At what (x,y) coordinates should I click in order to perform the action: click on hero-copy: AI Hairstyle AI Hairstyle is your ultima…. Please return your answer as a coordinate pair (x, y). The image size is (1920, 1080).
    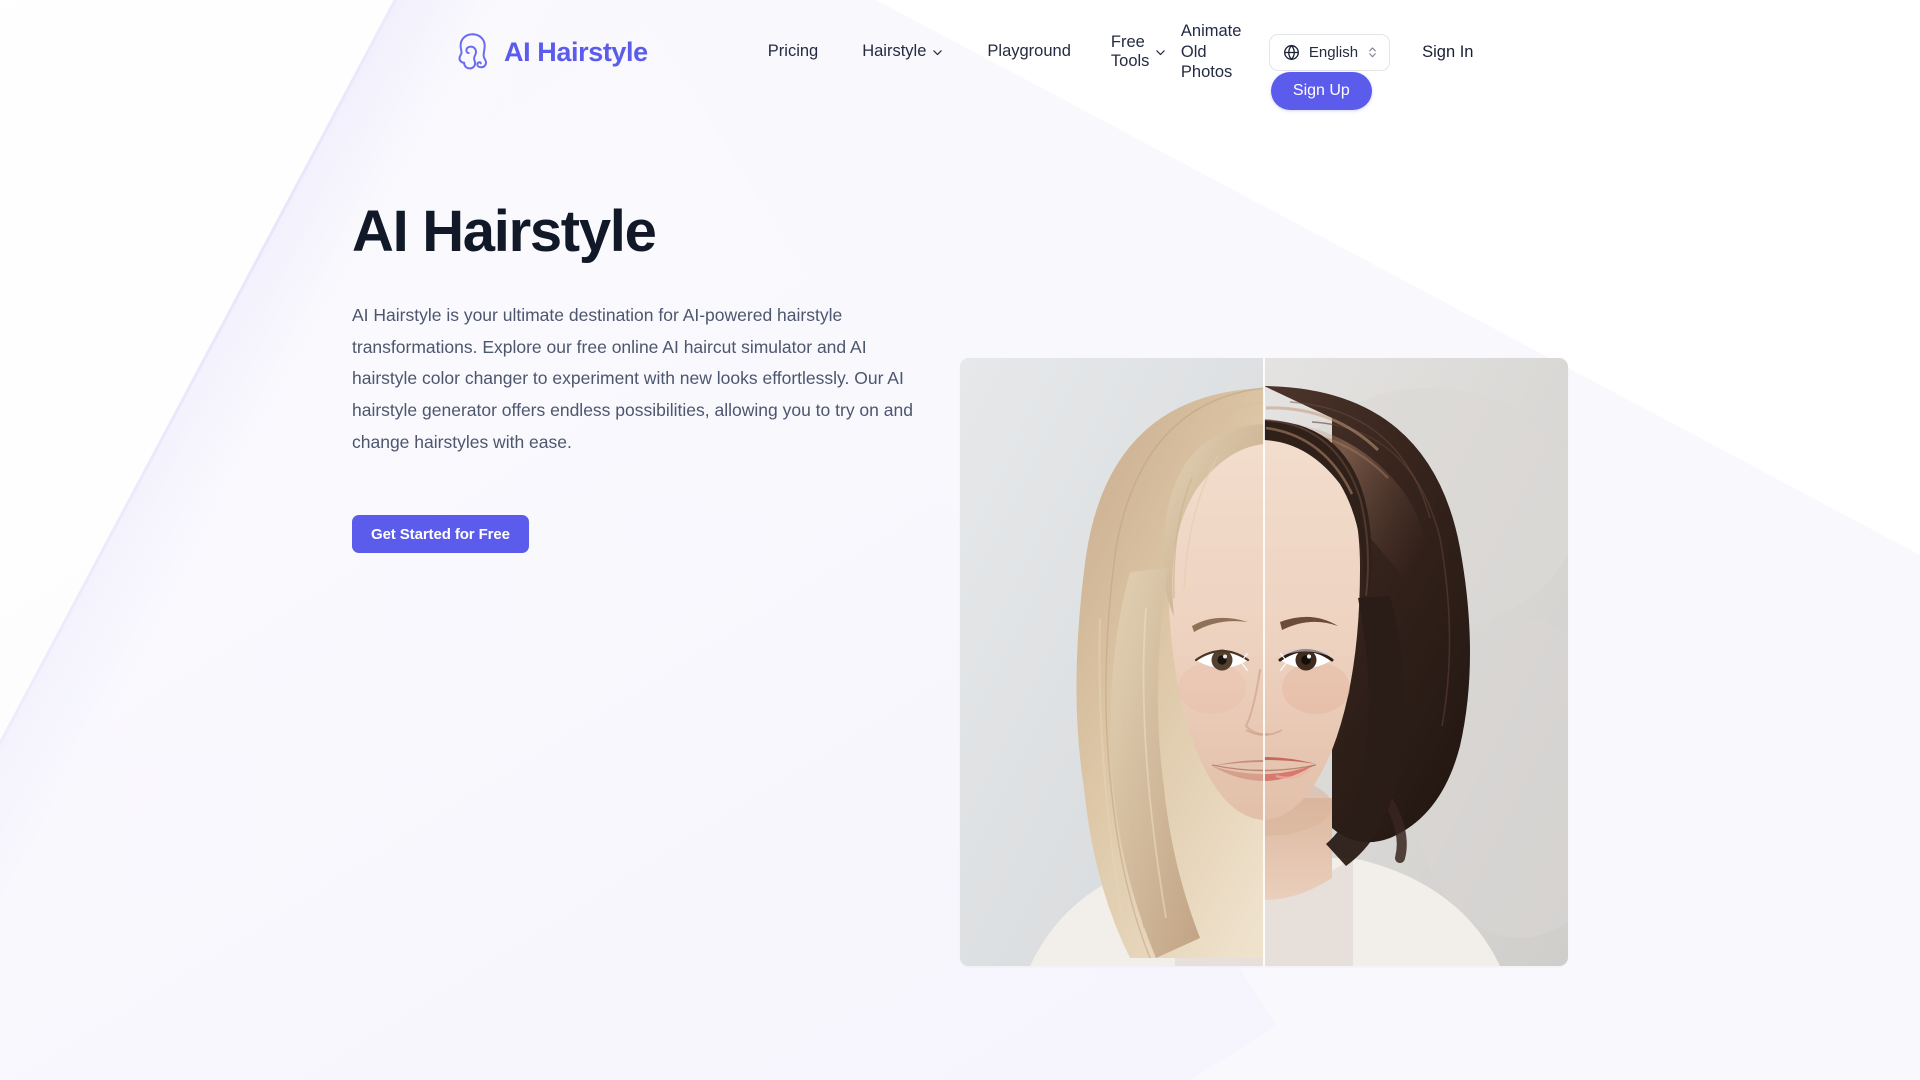
    Looking at the image, I should click on (637, 376).